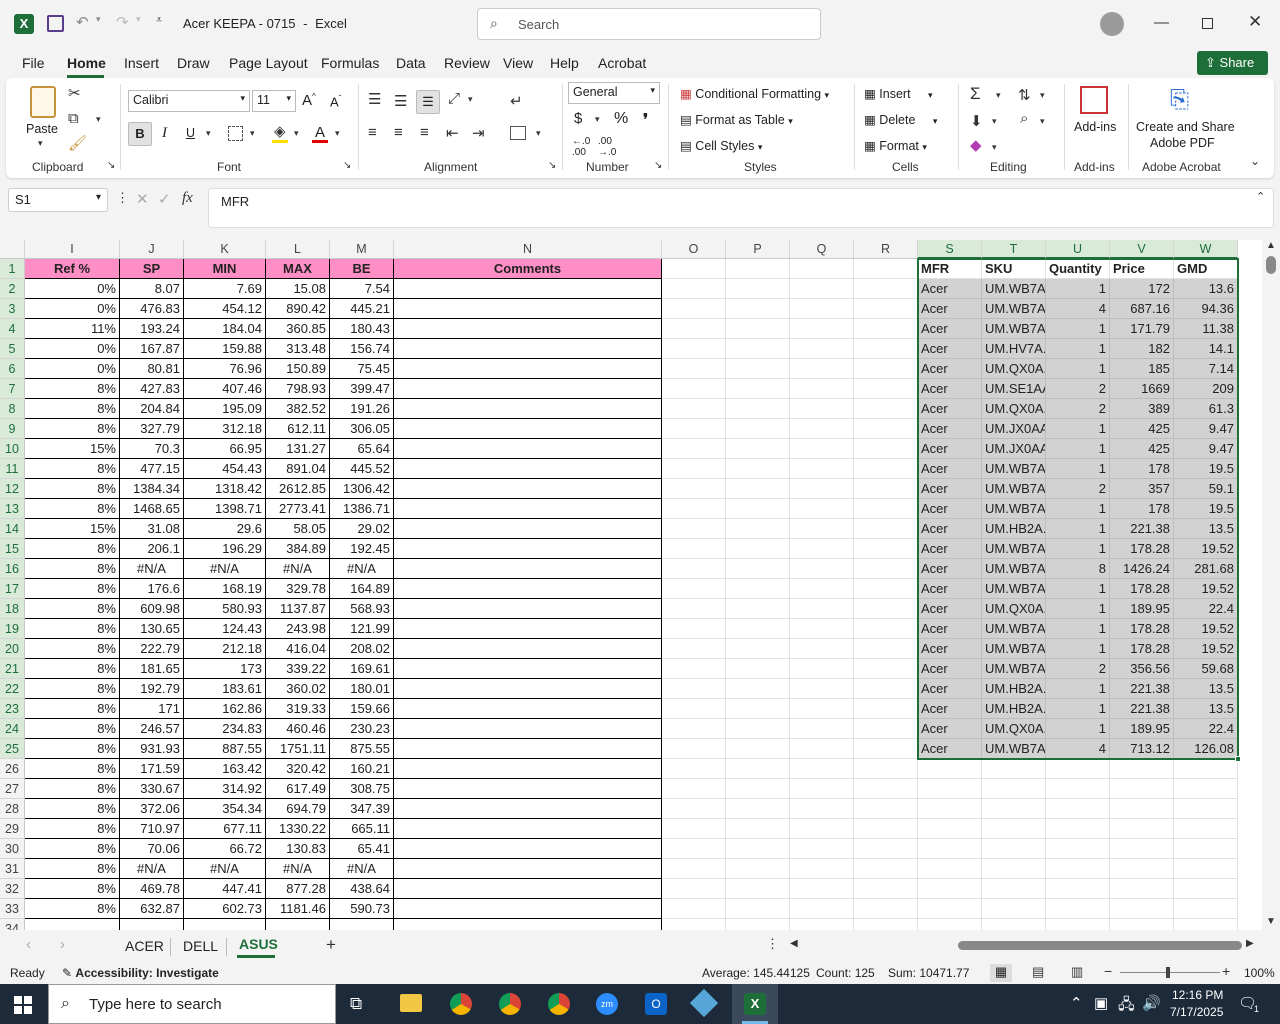 This screenshot has height=1024, width=1280. What do you see at coordinates (362, 869) in the screenshot?
I see `table-cell: #N/A` at bounding box center [362, 869].